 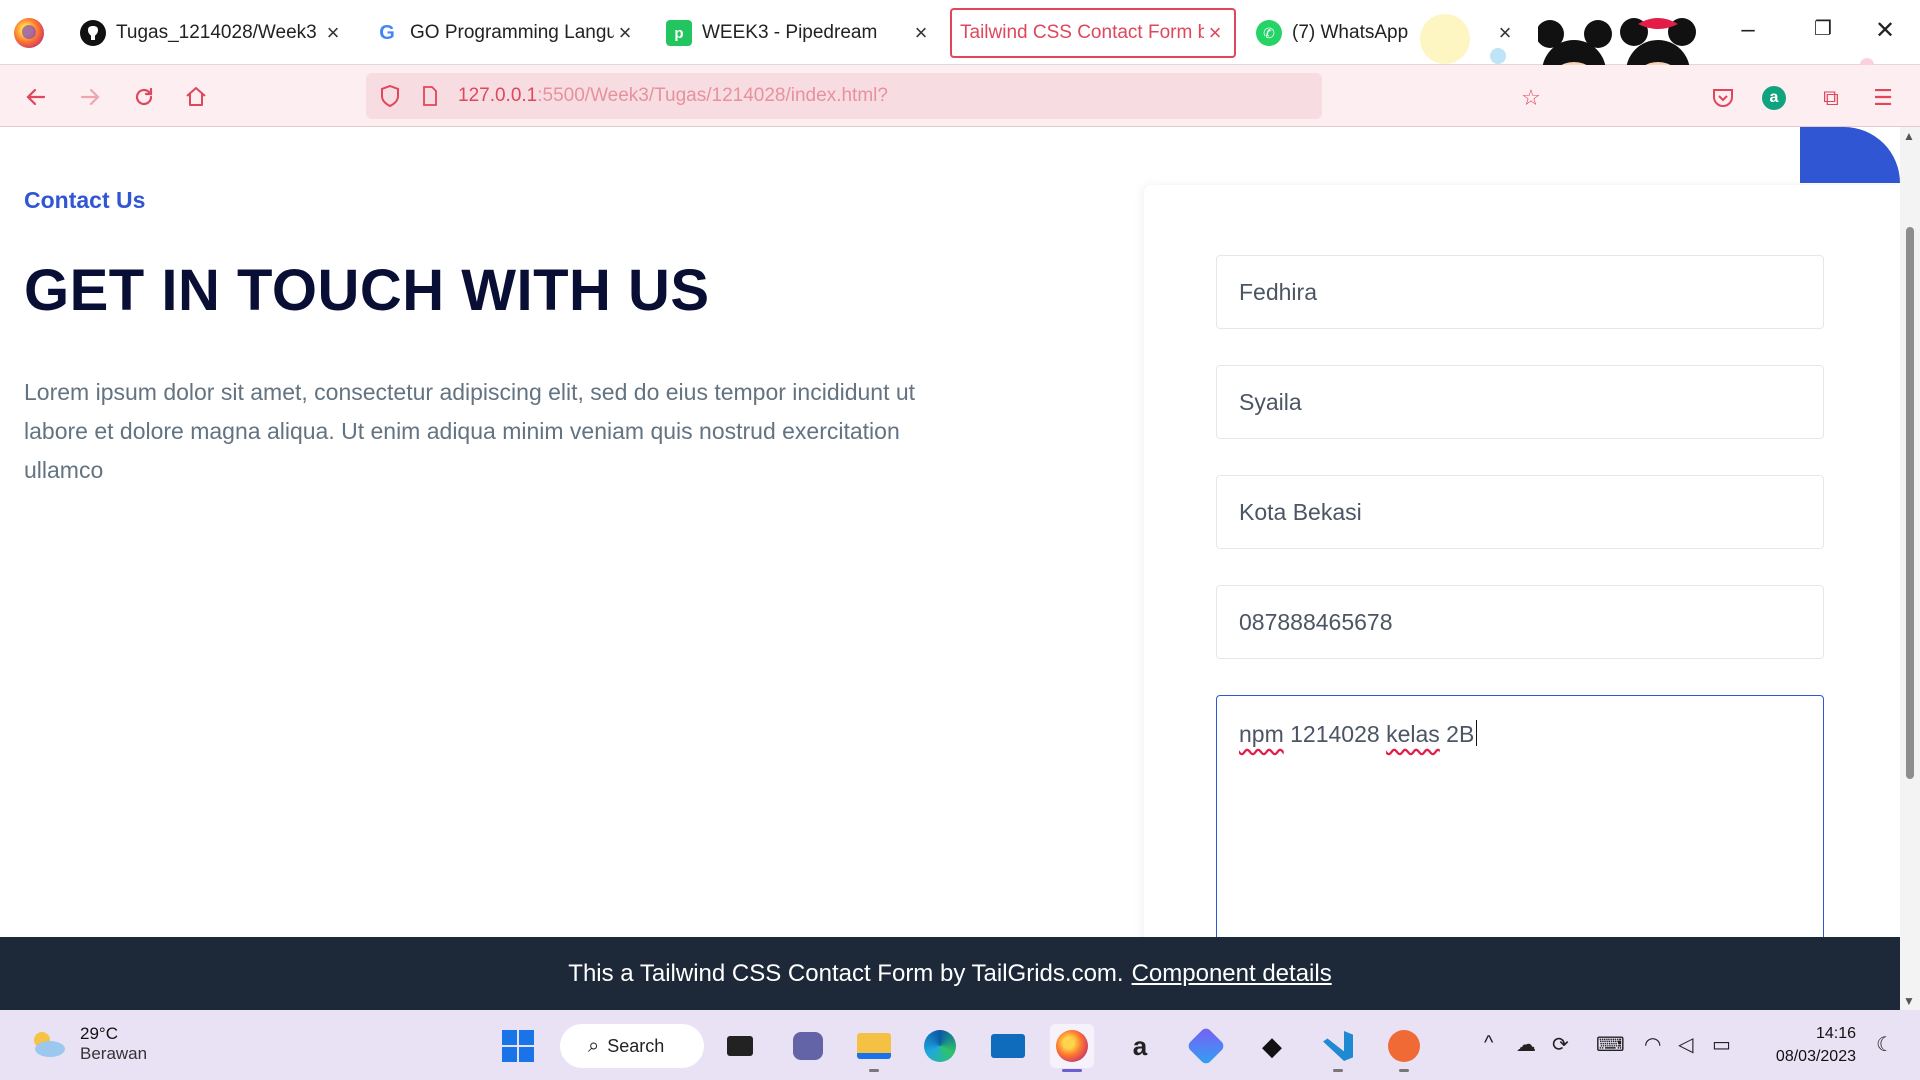 I want to click on start-button, so click(x=518, y=1046).